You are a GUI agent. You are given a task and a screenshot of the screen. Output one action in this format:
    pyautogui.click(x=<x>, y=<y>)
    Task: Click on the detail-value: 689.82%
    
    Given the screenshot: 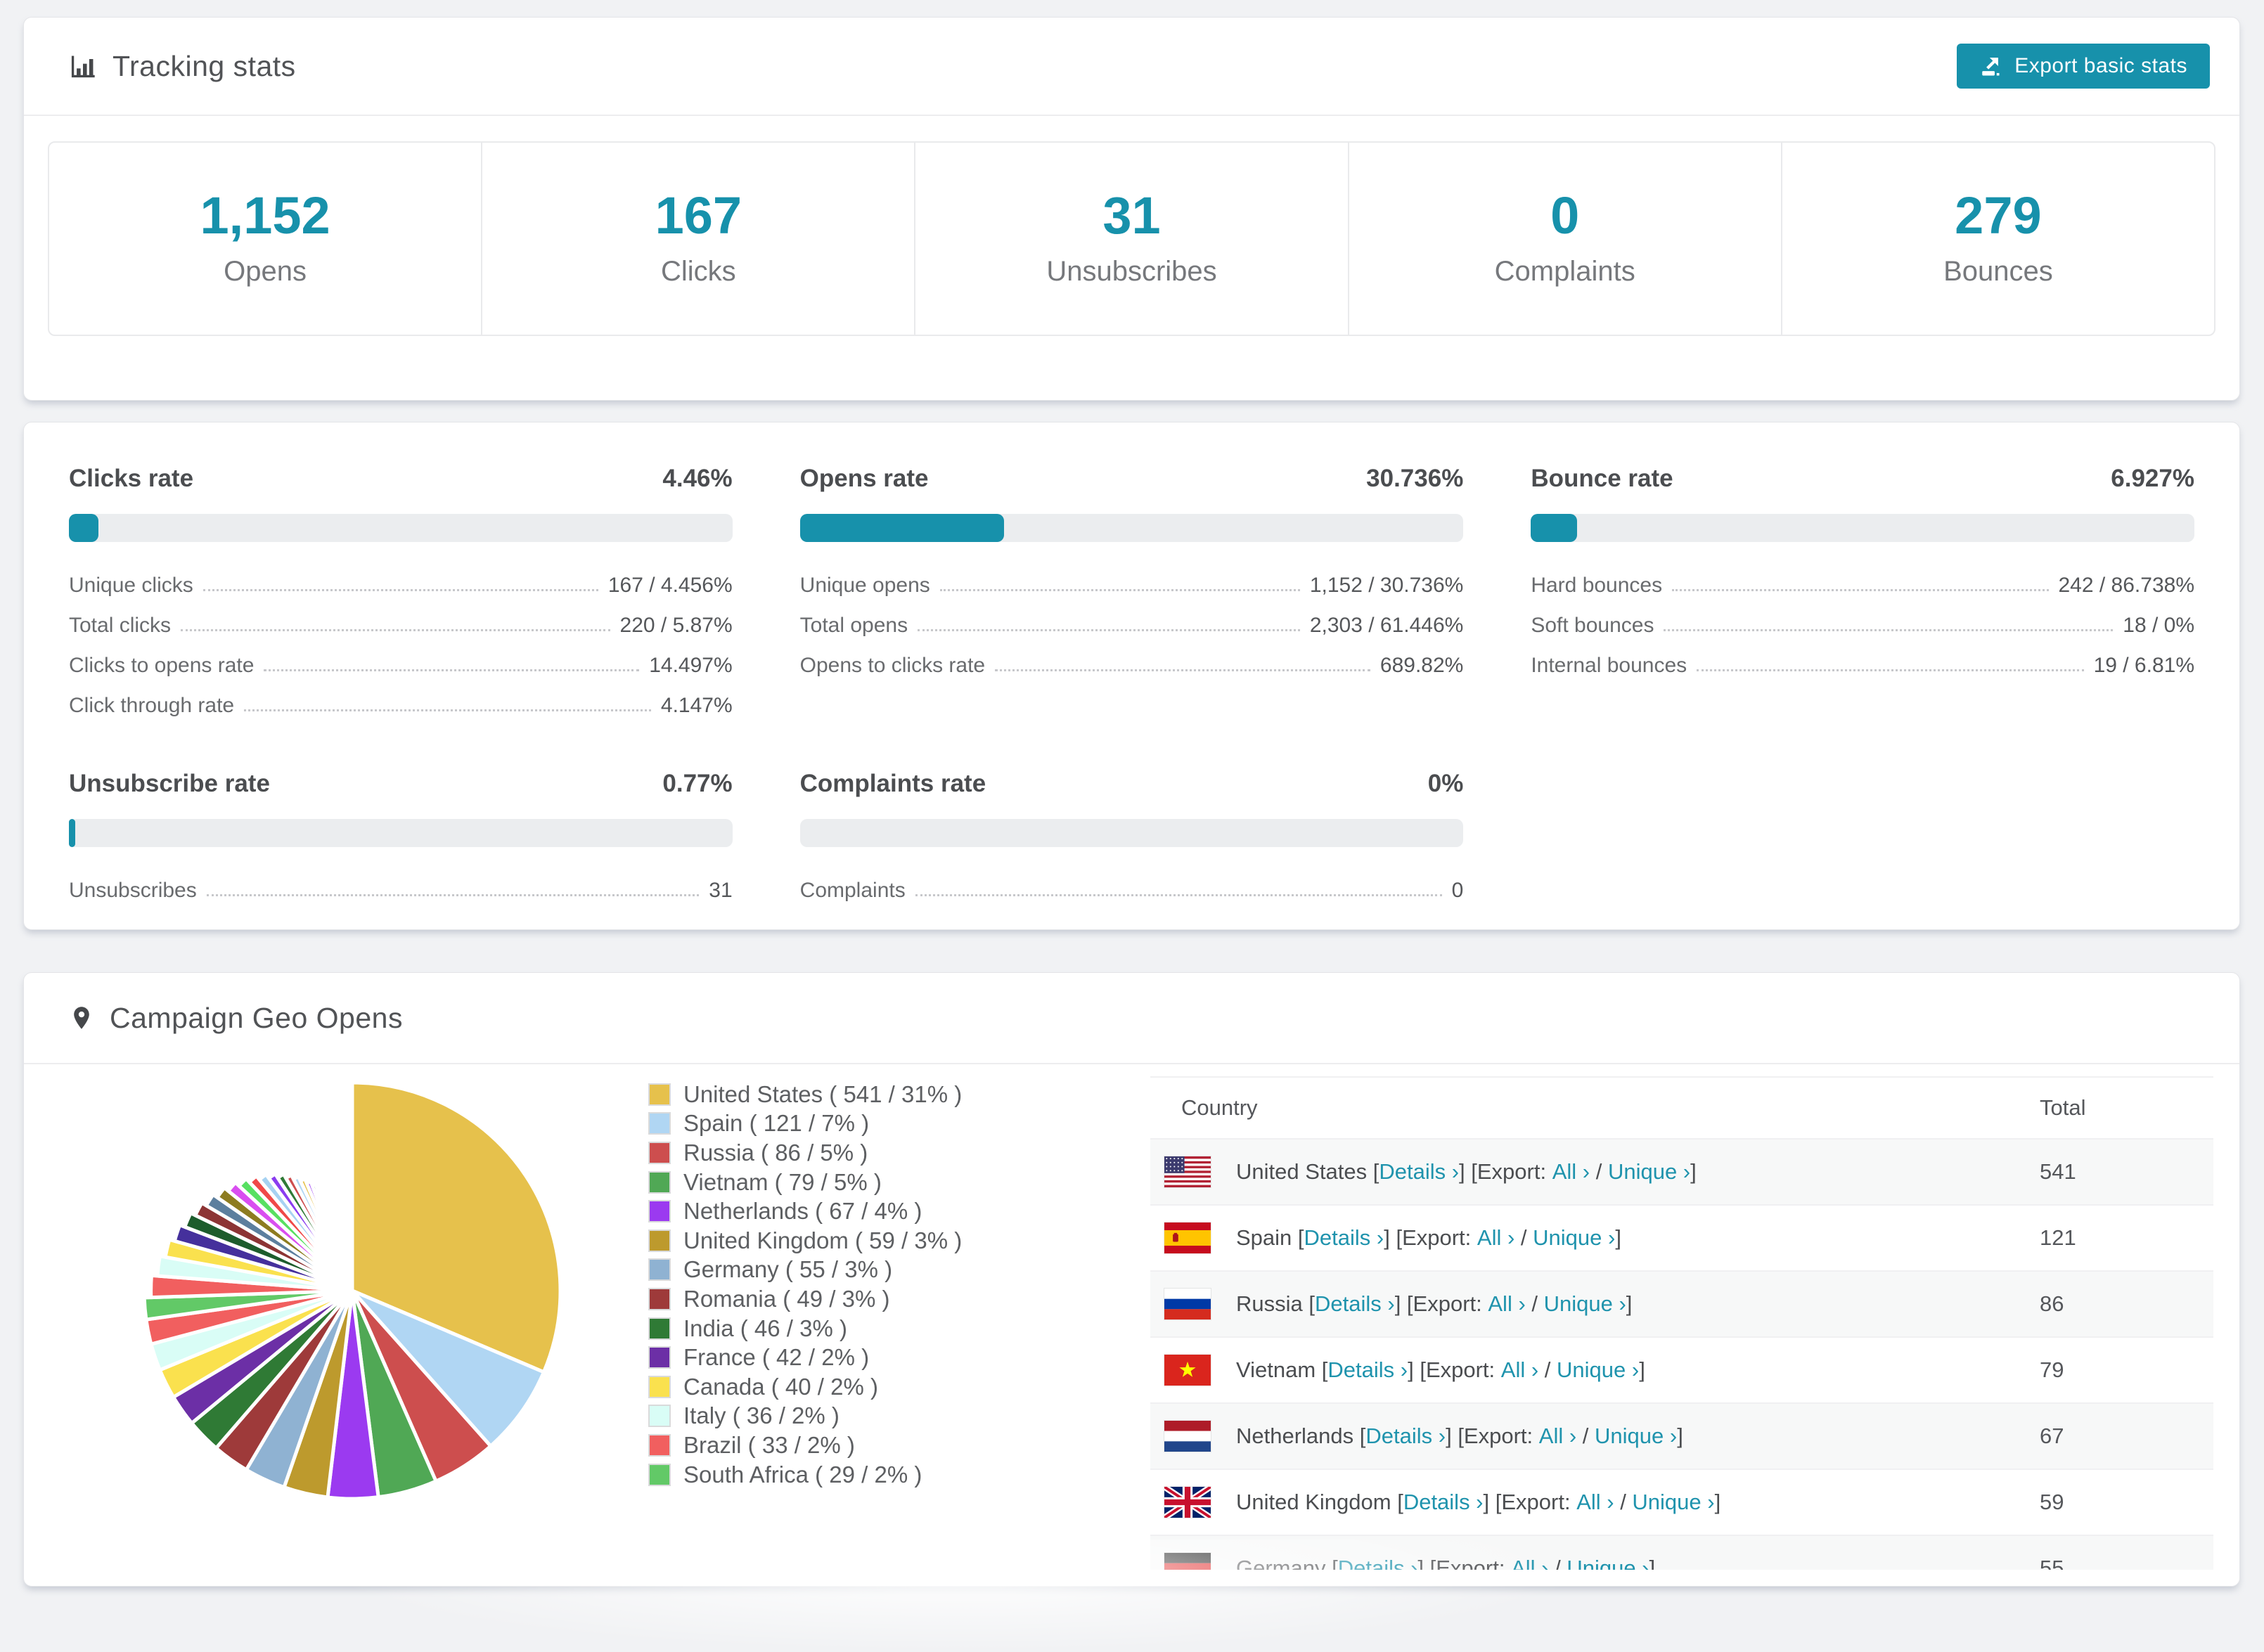 What is the action you would take?
    pyautogui.click(x=1421, y=666)
    